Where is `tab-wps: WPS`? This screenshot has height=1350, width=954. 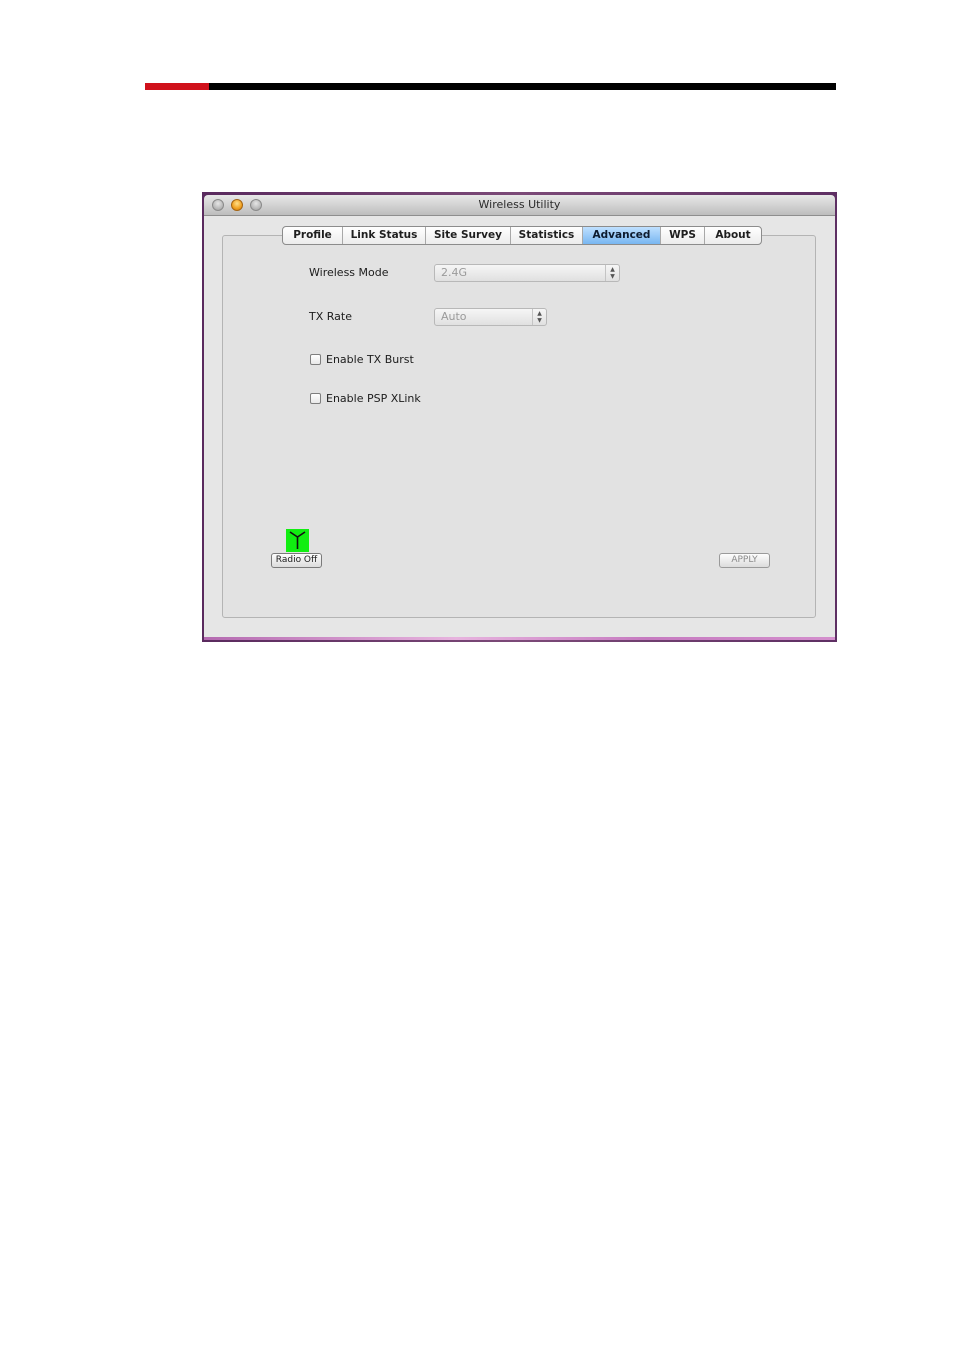
tab-wps: WPS is located at coordinates (683, 235).